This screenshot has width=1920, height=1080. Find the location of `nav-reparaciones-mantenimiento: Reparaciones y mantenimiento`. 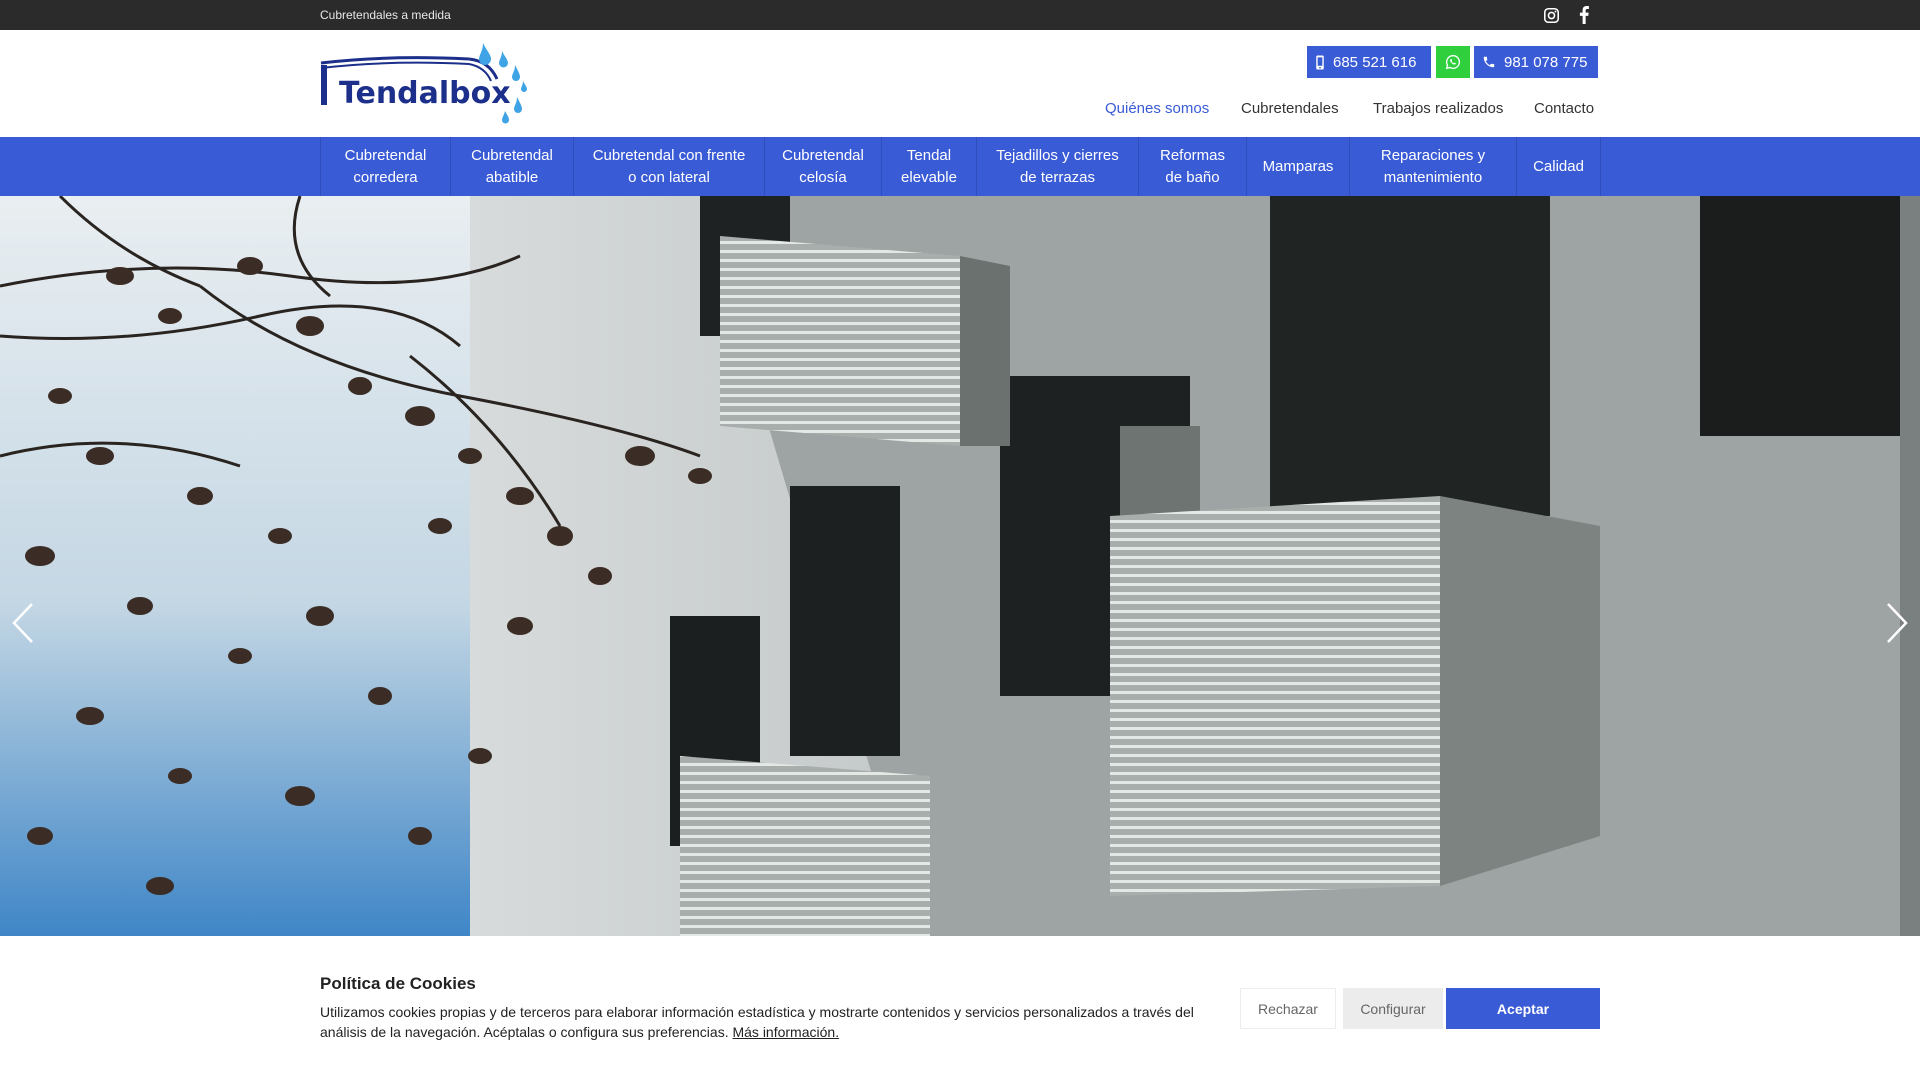

nav-reparaciones-mantenimiento: Reparaciones y mantenimiento is located at coordinates (1433, 166).